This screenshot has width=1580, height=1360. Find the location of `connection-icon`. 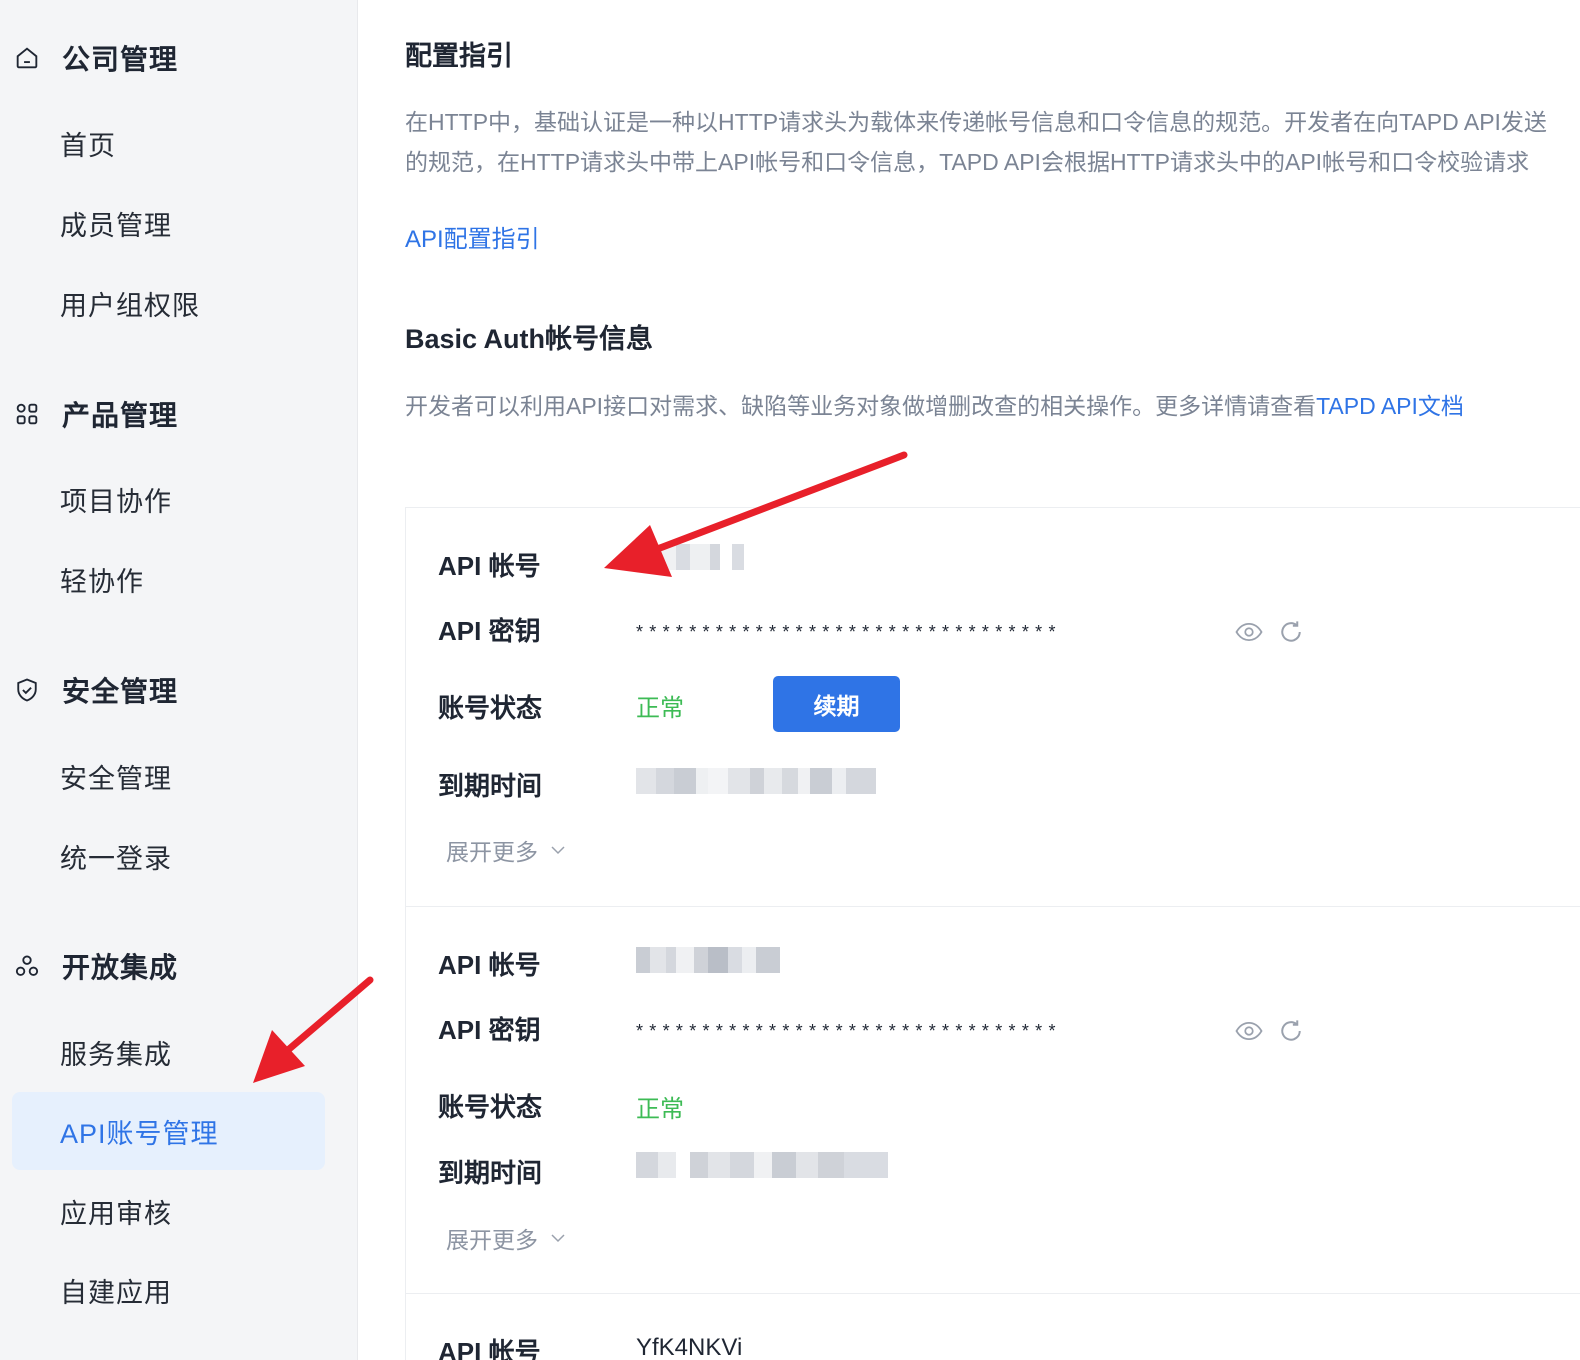

connection-icon is located at coordinates (27, 966).